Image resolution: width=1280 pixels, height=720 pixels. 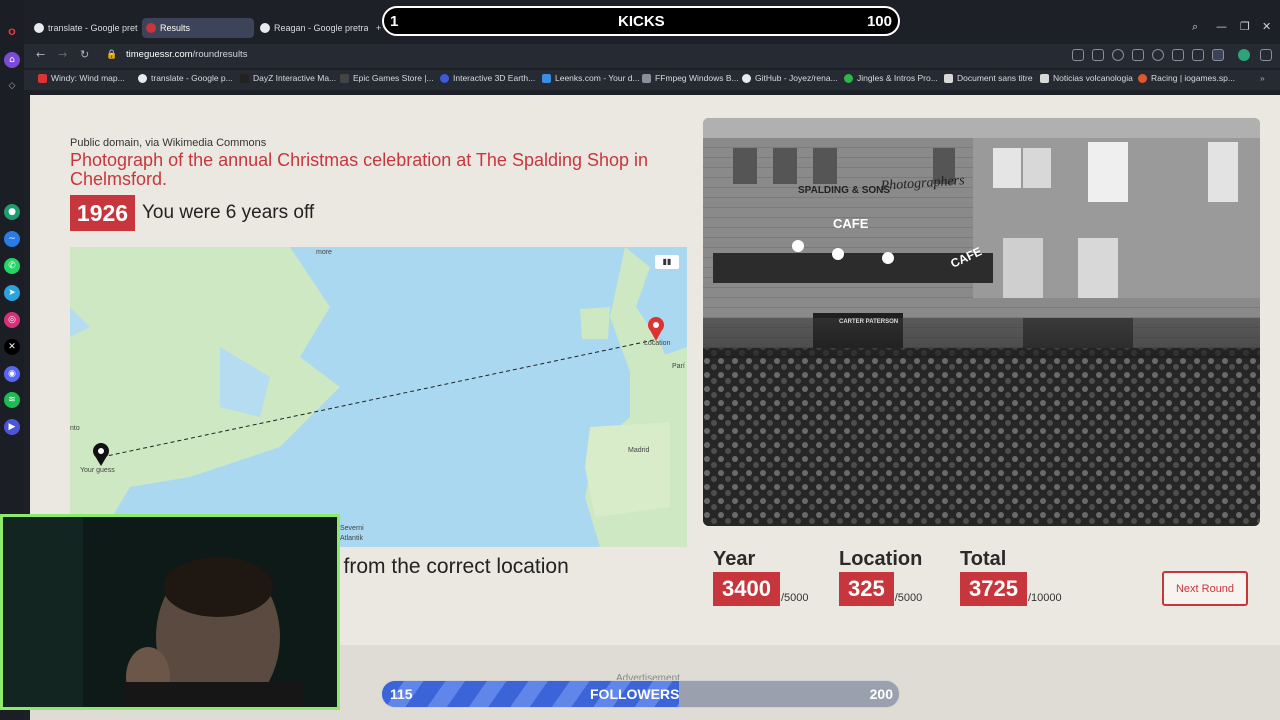 What do you see at coordinates (1078, 55) in the screenshot?
I see `screenshot-icon` at bounding box center [1078, 55].